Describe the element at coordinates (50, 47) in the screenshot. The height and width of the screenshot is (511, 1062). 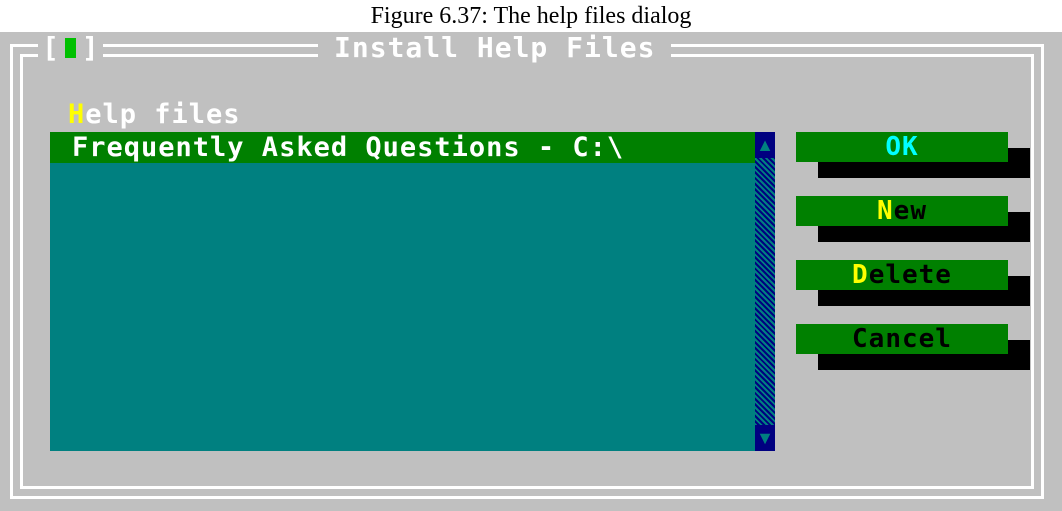
I see `close-box-left: [` at that location.